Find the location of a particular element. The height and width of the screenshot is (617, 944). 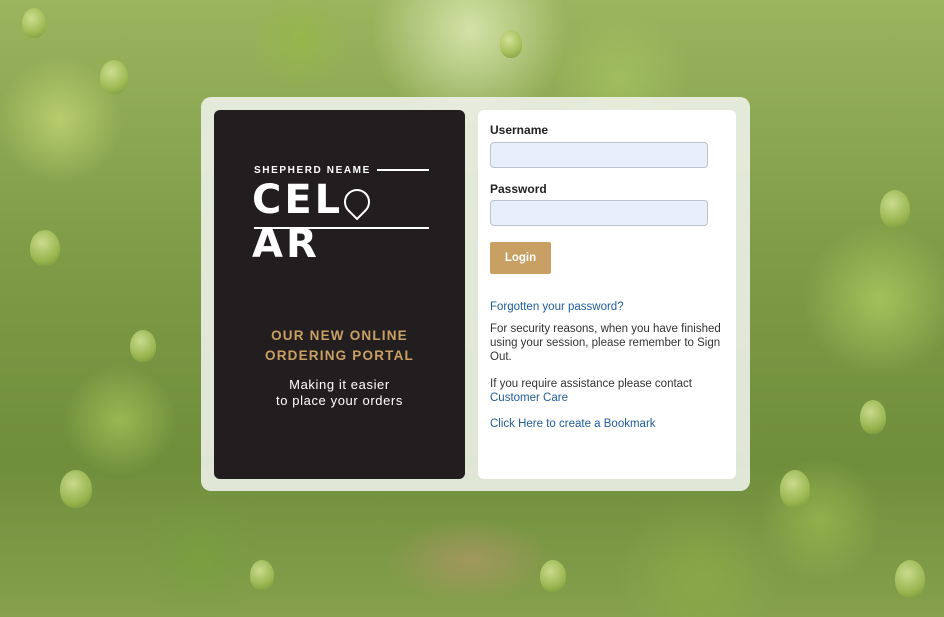

promo-subtitle: Making it easier to place your orders is located at coordinates (339, 393).